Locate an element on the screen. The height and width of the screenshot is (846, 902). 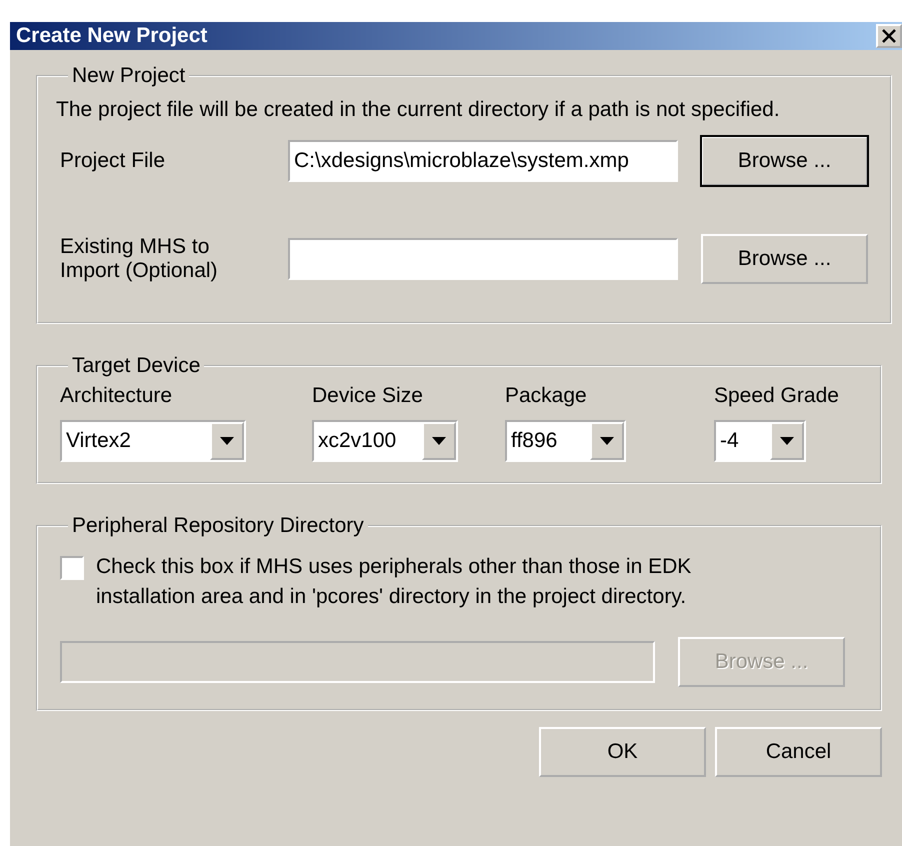
field-label: Project File is located at coordinates (113, 161).